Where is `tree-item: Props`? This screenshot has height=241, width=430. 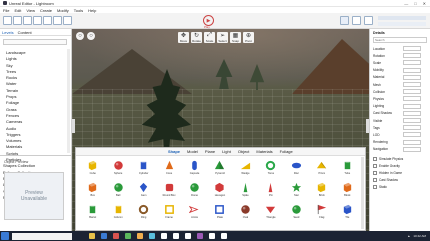 tree-item: Props is located at coordinates (22, 96).